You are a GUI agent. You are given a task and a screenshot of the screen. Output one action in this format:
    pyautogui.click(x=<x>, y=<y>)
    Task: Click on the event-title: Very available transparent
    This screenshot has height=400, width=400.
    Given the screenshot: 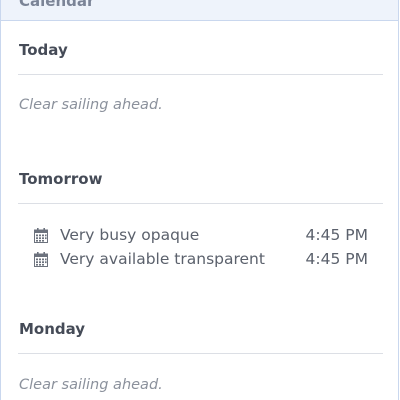 What is the action you would take?
    pyautogui.click(x=162, y=259)
    